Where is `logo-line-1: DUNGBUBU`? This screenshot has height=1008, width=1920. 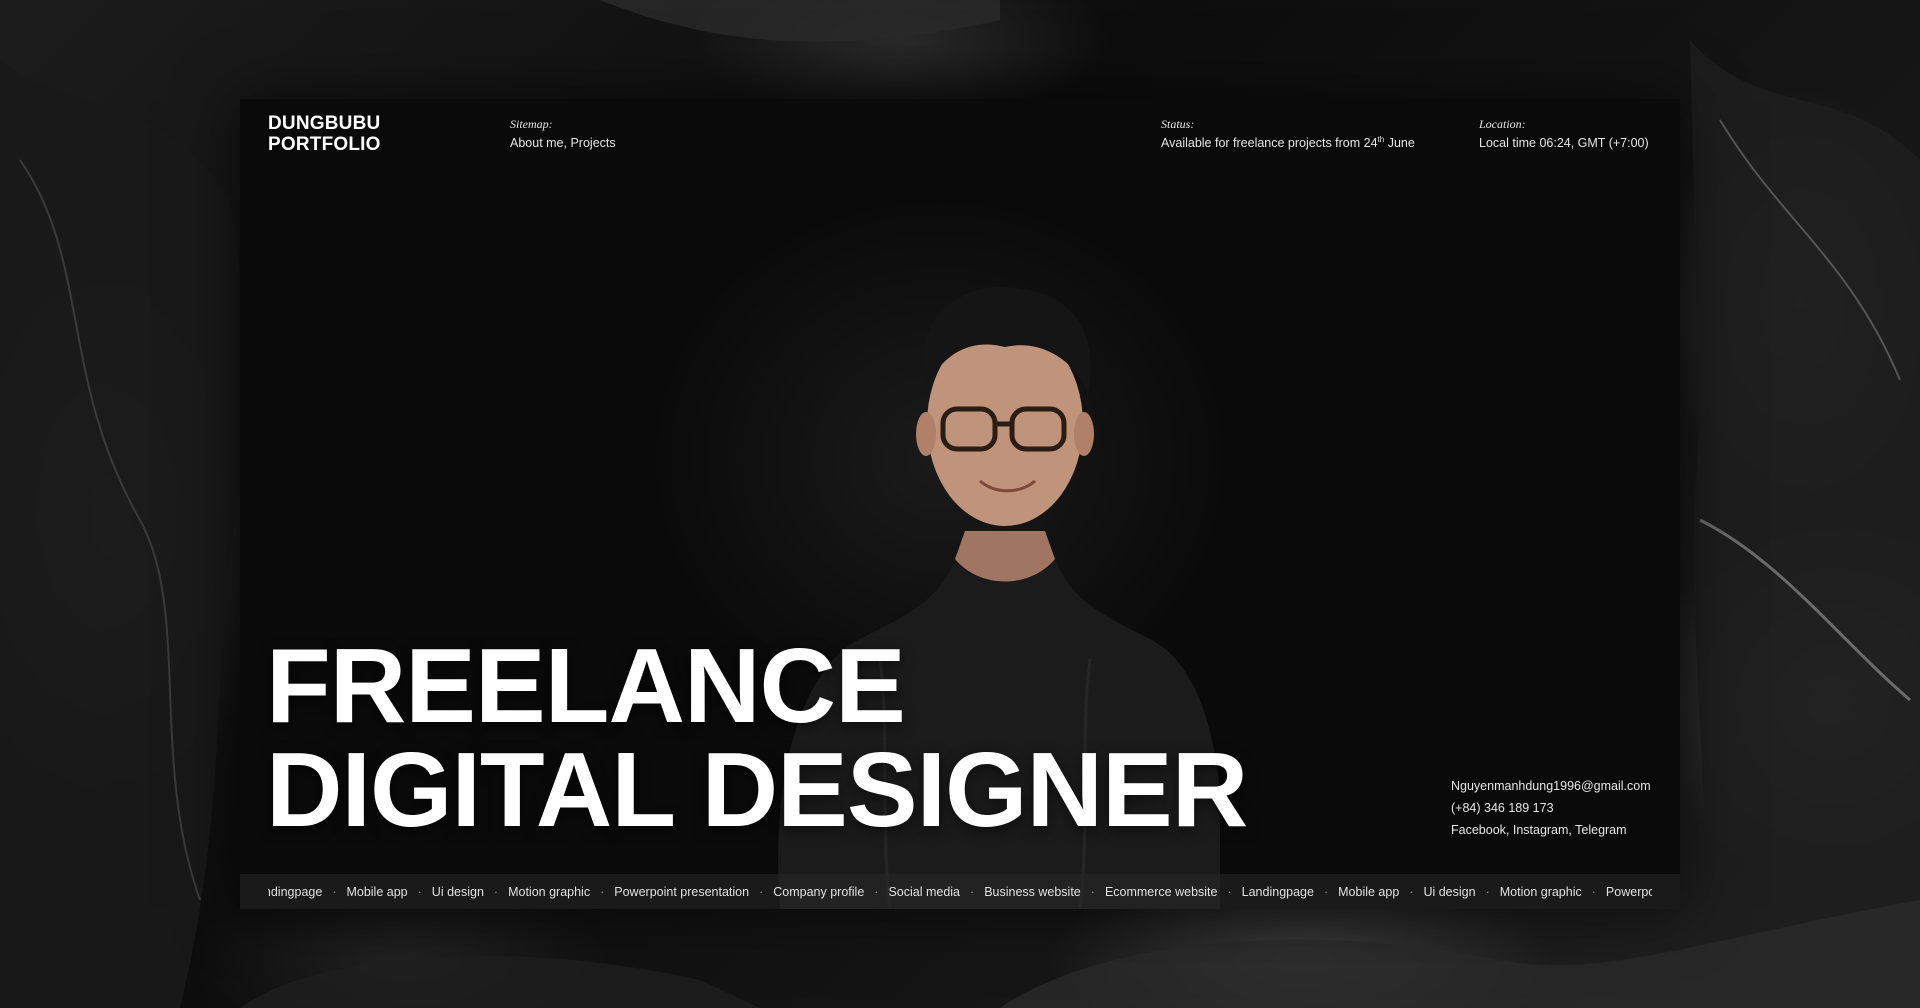 logo-line-1: DUNGBUBU is located at coordinates (324, 123).